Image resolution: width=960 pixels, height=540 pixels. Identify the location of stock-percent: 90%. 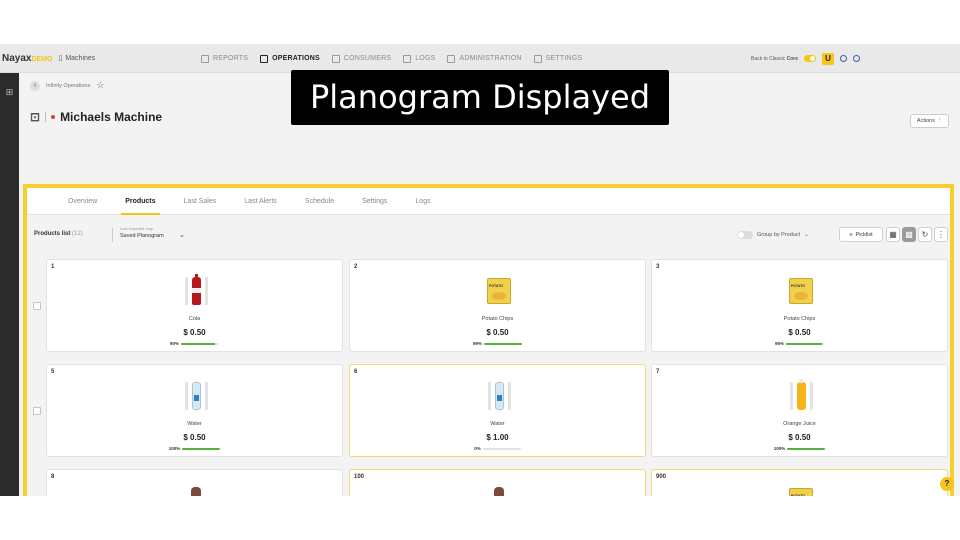
(174, 343).